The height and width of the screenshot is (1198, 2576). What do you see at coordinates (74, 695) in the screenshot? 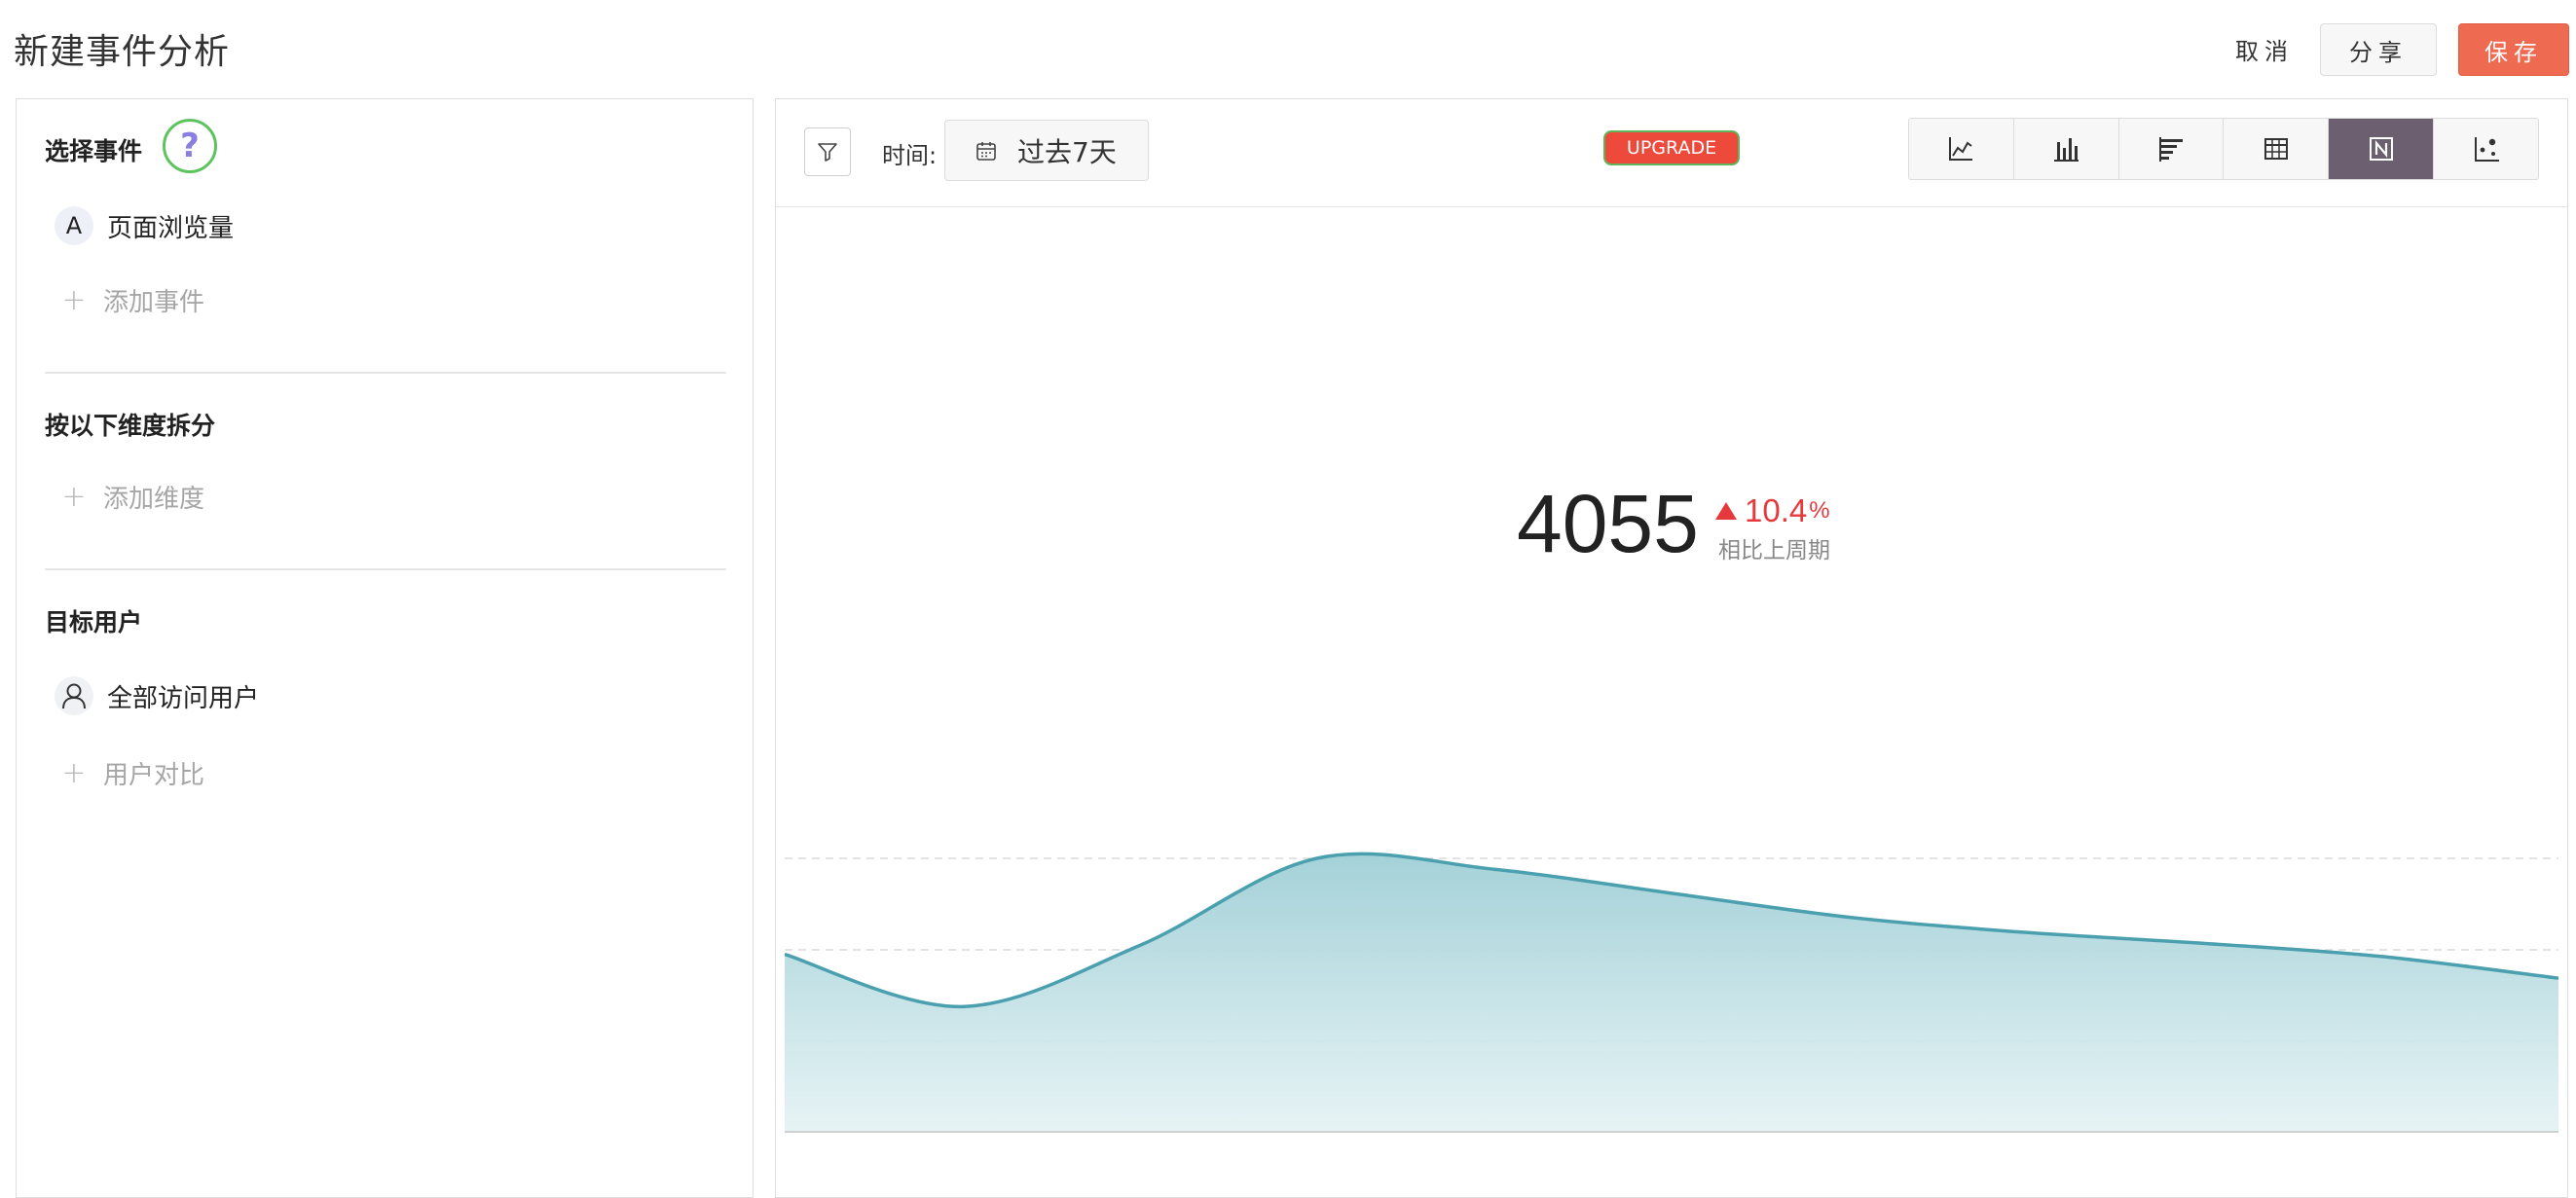
I see `user-icon` at bounding box center [74, 695].